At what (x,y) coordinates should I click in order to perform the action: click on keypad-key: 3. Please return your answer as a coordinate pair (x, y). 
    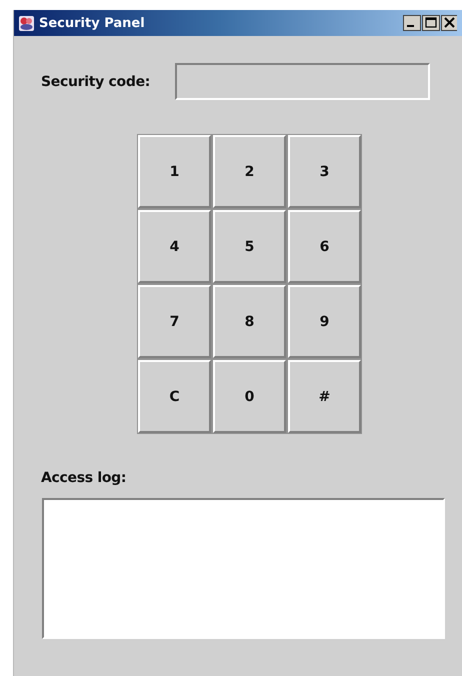
    Looking at the image, I should click on (324, 171).